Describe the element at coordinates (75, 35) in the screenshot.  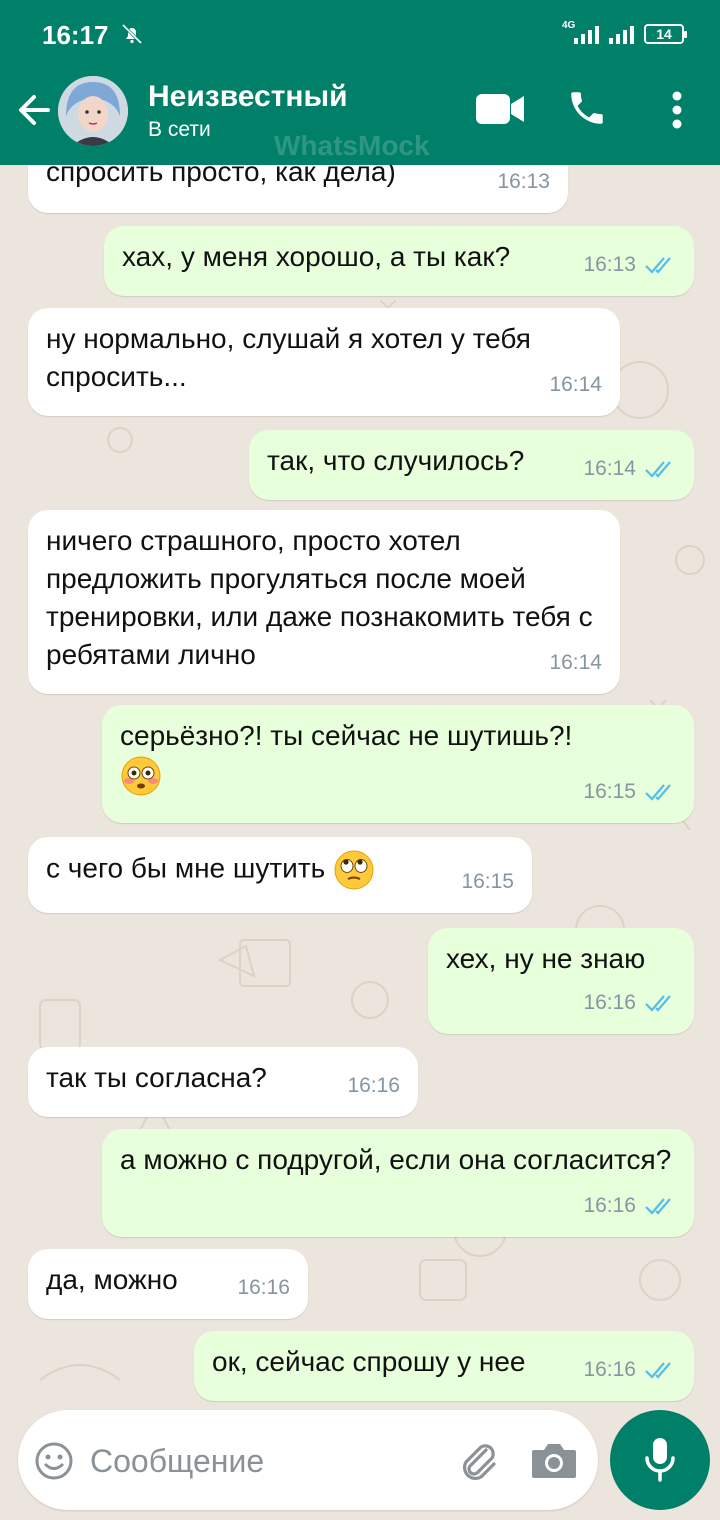
I see `status-time: 16:17` at that location.